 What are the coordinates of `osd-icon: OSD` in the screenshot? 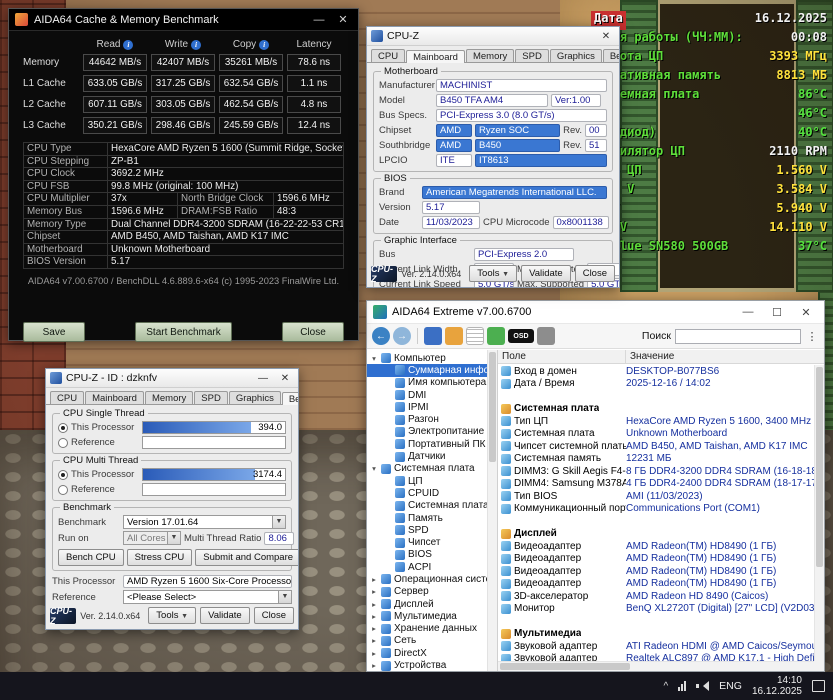 It's located at (521, 336).